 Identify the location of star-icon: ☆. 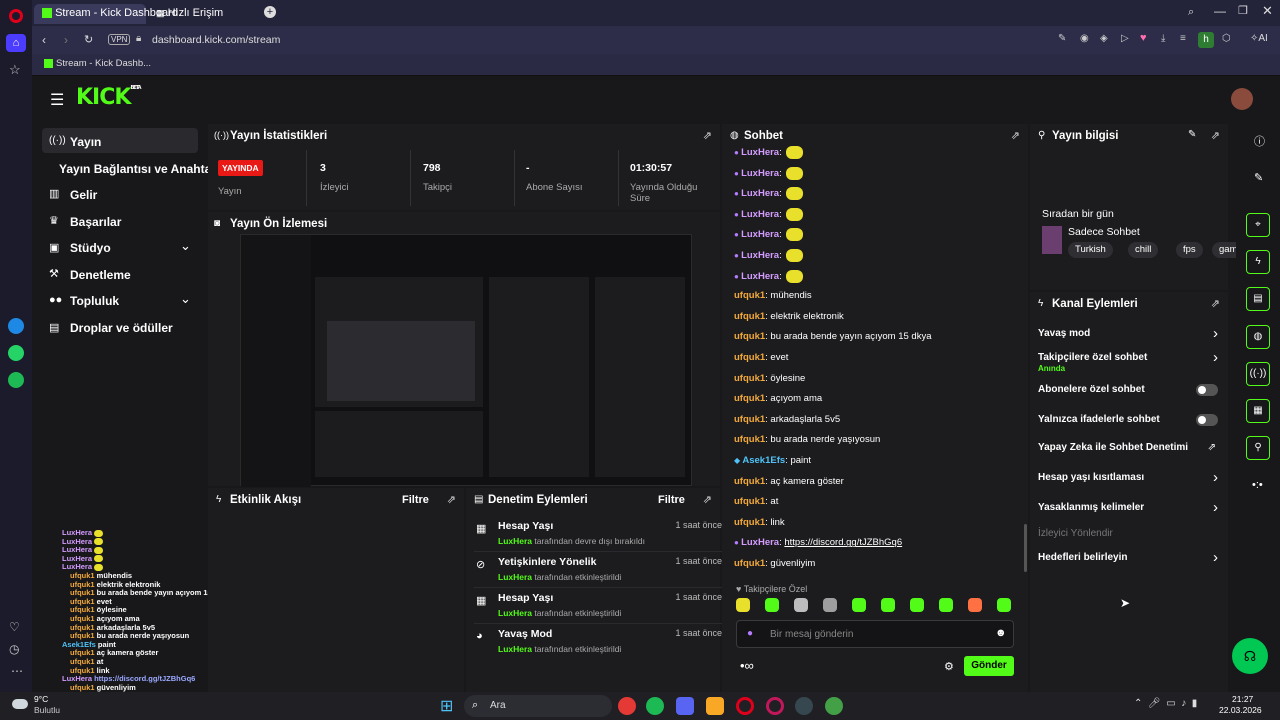
(15, 70).